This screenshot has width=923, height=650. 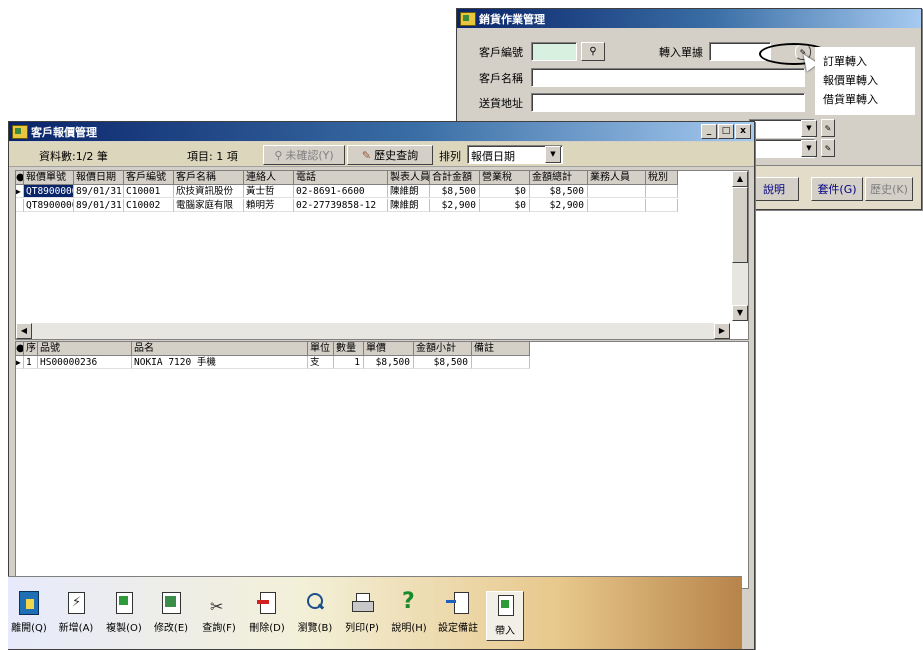 What do you see at coordinates (837, 189) in the screenshot?
I see `accessory-button: 套件(G)` at bounding box center [837, 189].